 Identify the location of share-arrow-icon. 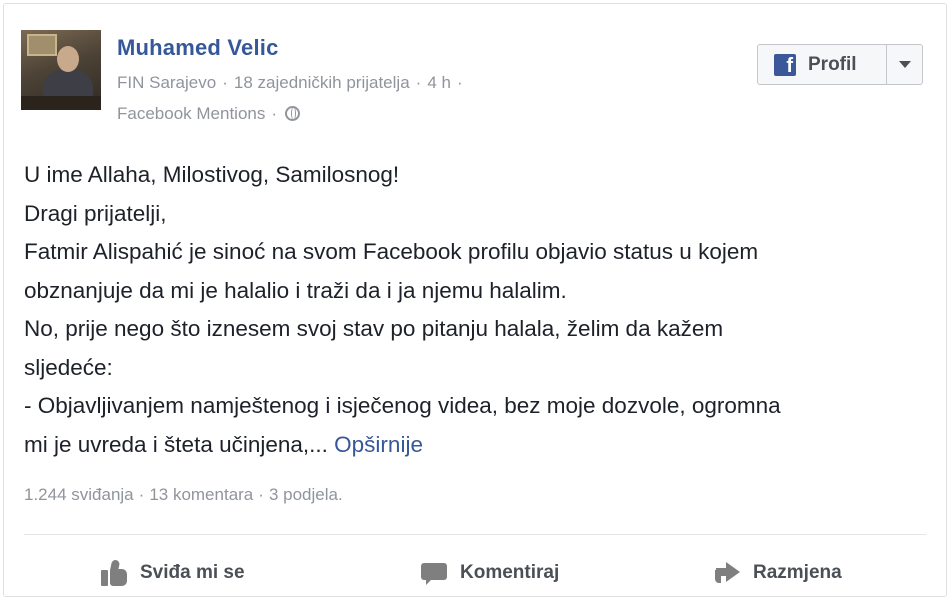
(727, 573).